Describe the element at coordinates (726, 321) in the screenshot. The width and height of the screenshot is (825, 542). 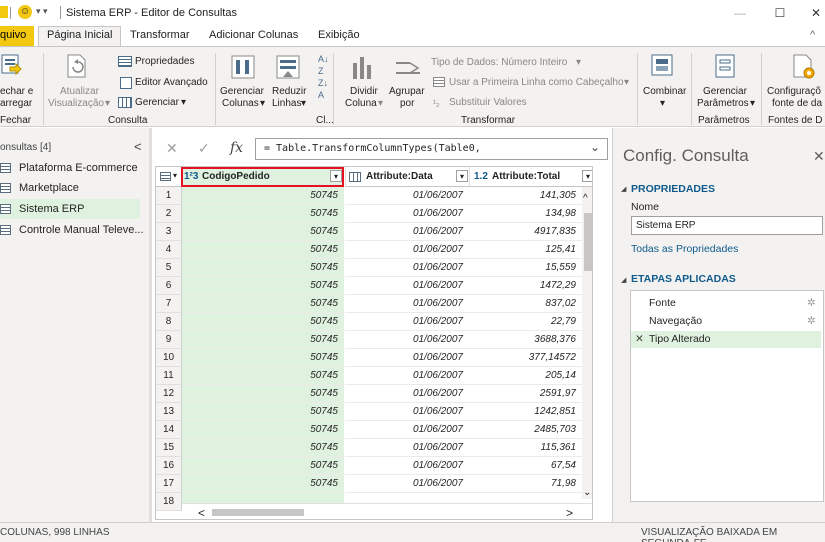
I see `step-navegacao: Navegação ✲` at that location.